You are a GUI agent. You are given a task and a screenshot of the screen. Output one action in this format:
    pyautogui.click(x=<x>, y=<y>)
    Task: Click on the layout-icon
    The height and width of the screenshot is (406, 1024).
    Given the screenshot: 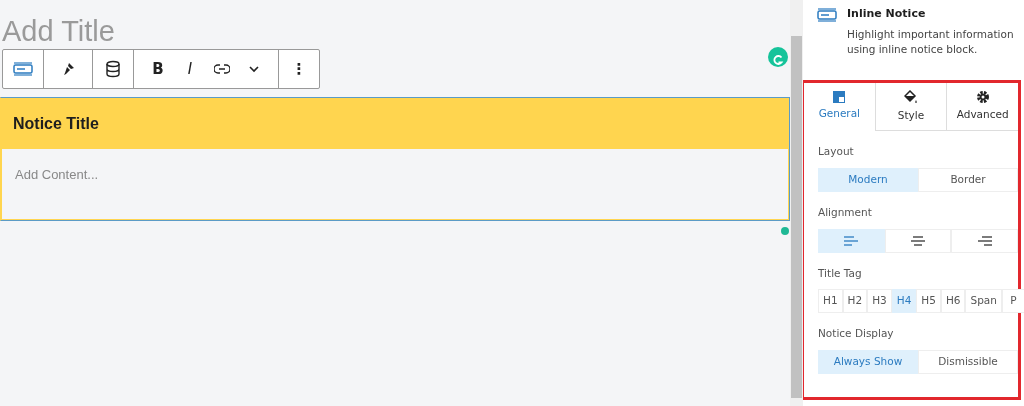 What is the action you would take?
    pyautogui.click(x=839, y=97)
    